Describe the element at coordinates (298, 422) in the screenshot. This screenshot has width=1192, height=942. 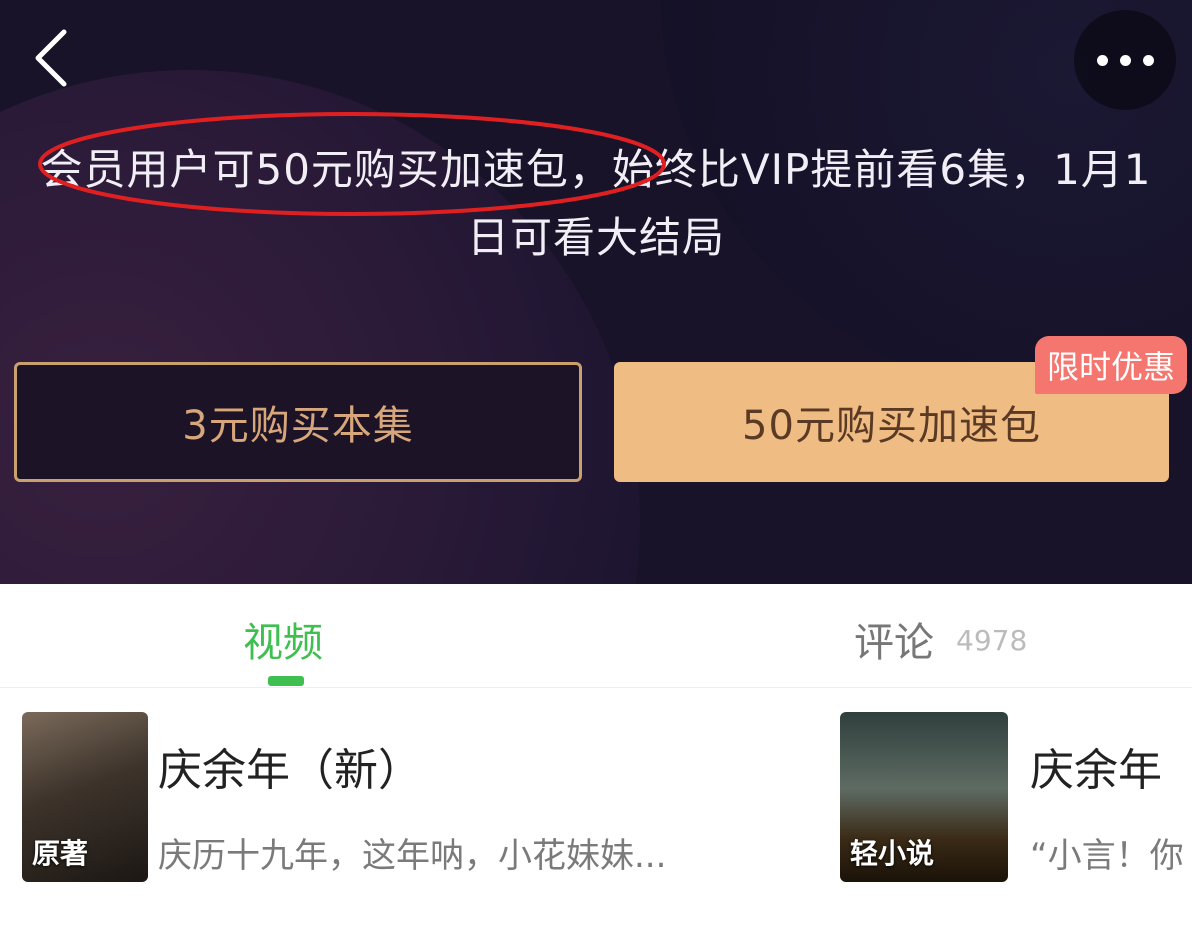
I see `buy-episode-button: 3元购买本集` at that location.